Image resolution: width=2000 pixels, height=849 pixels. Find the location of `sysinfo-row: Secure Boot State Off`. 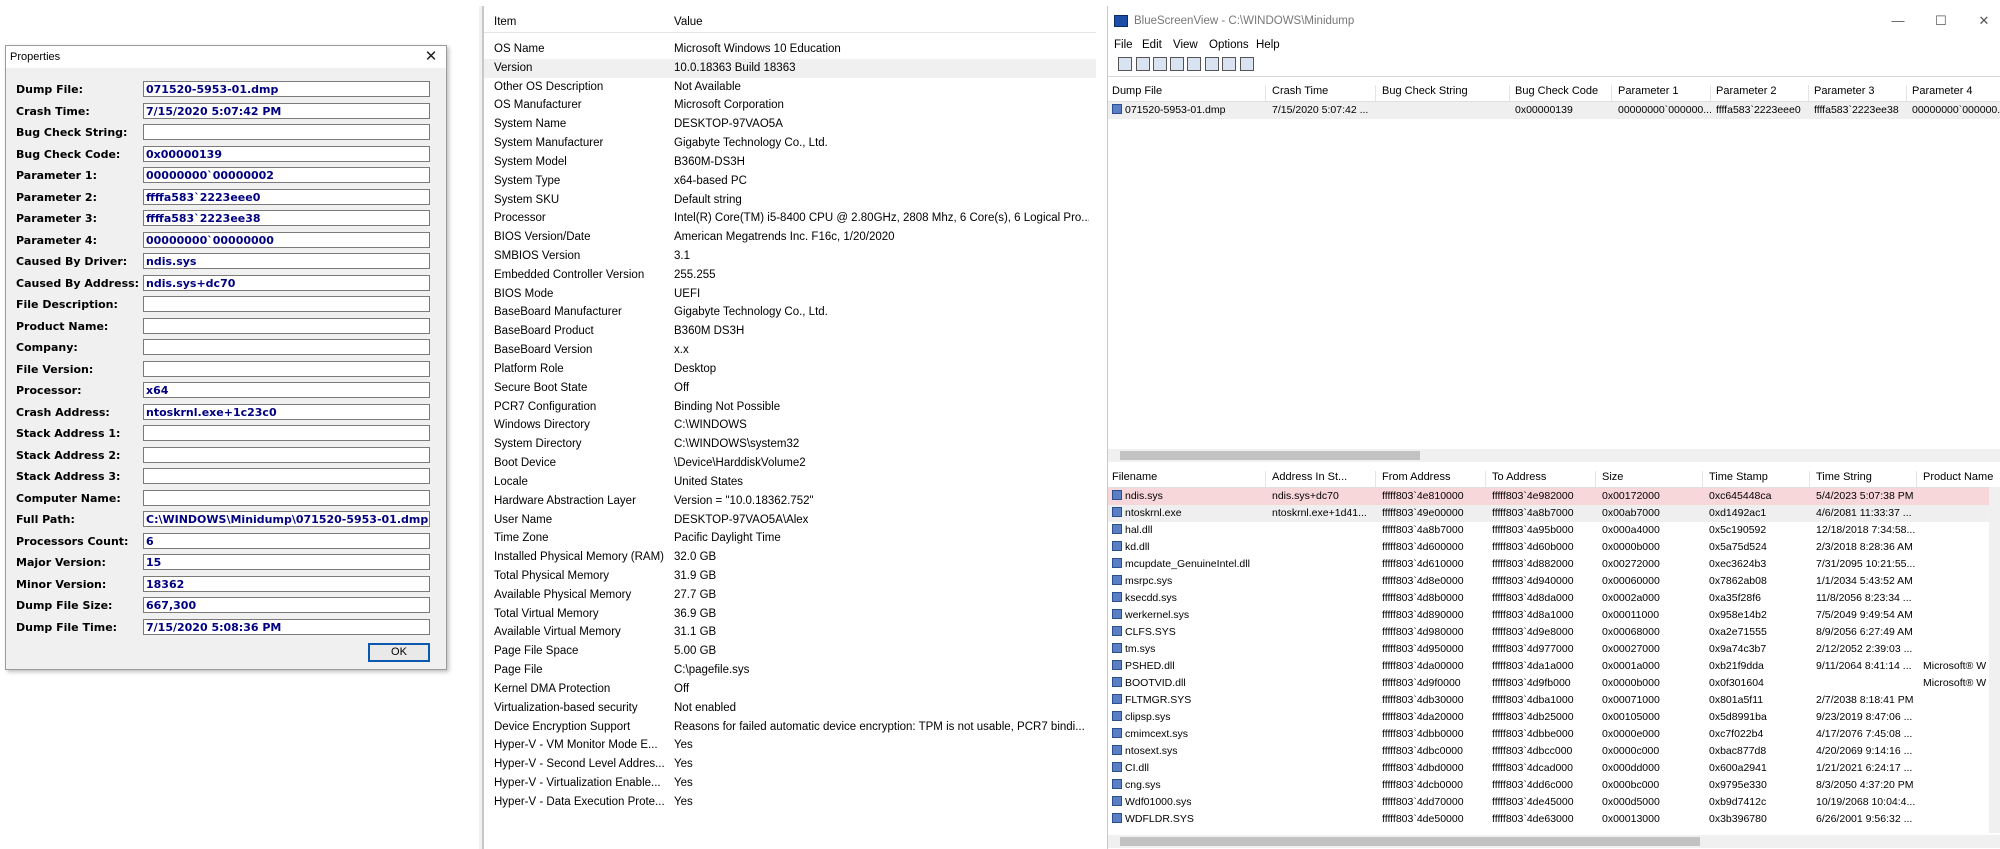

sysinfo-row: Secure Boot State Off is located at coordinates (790, 388).